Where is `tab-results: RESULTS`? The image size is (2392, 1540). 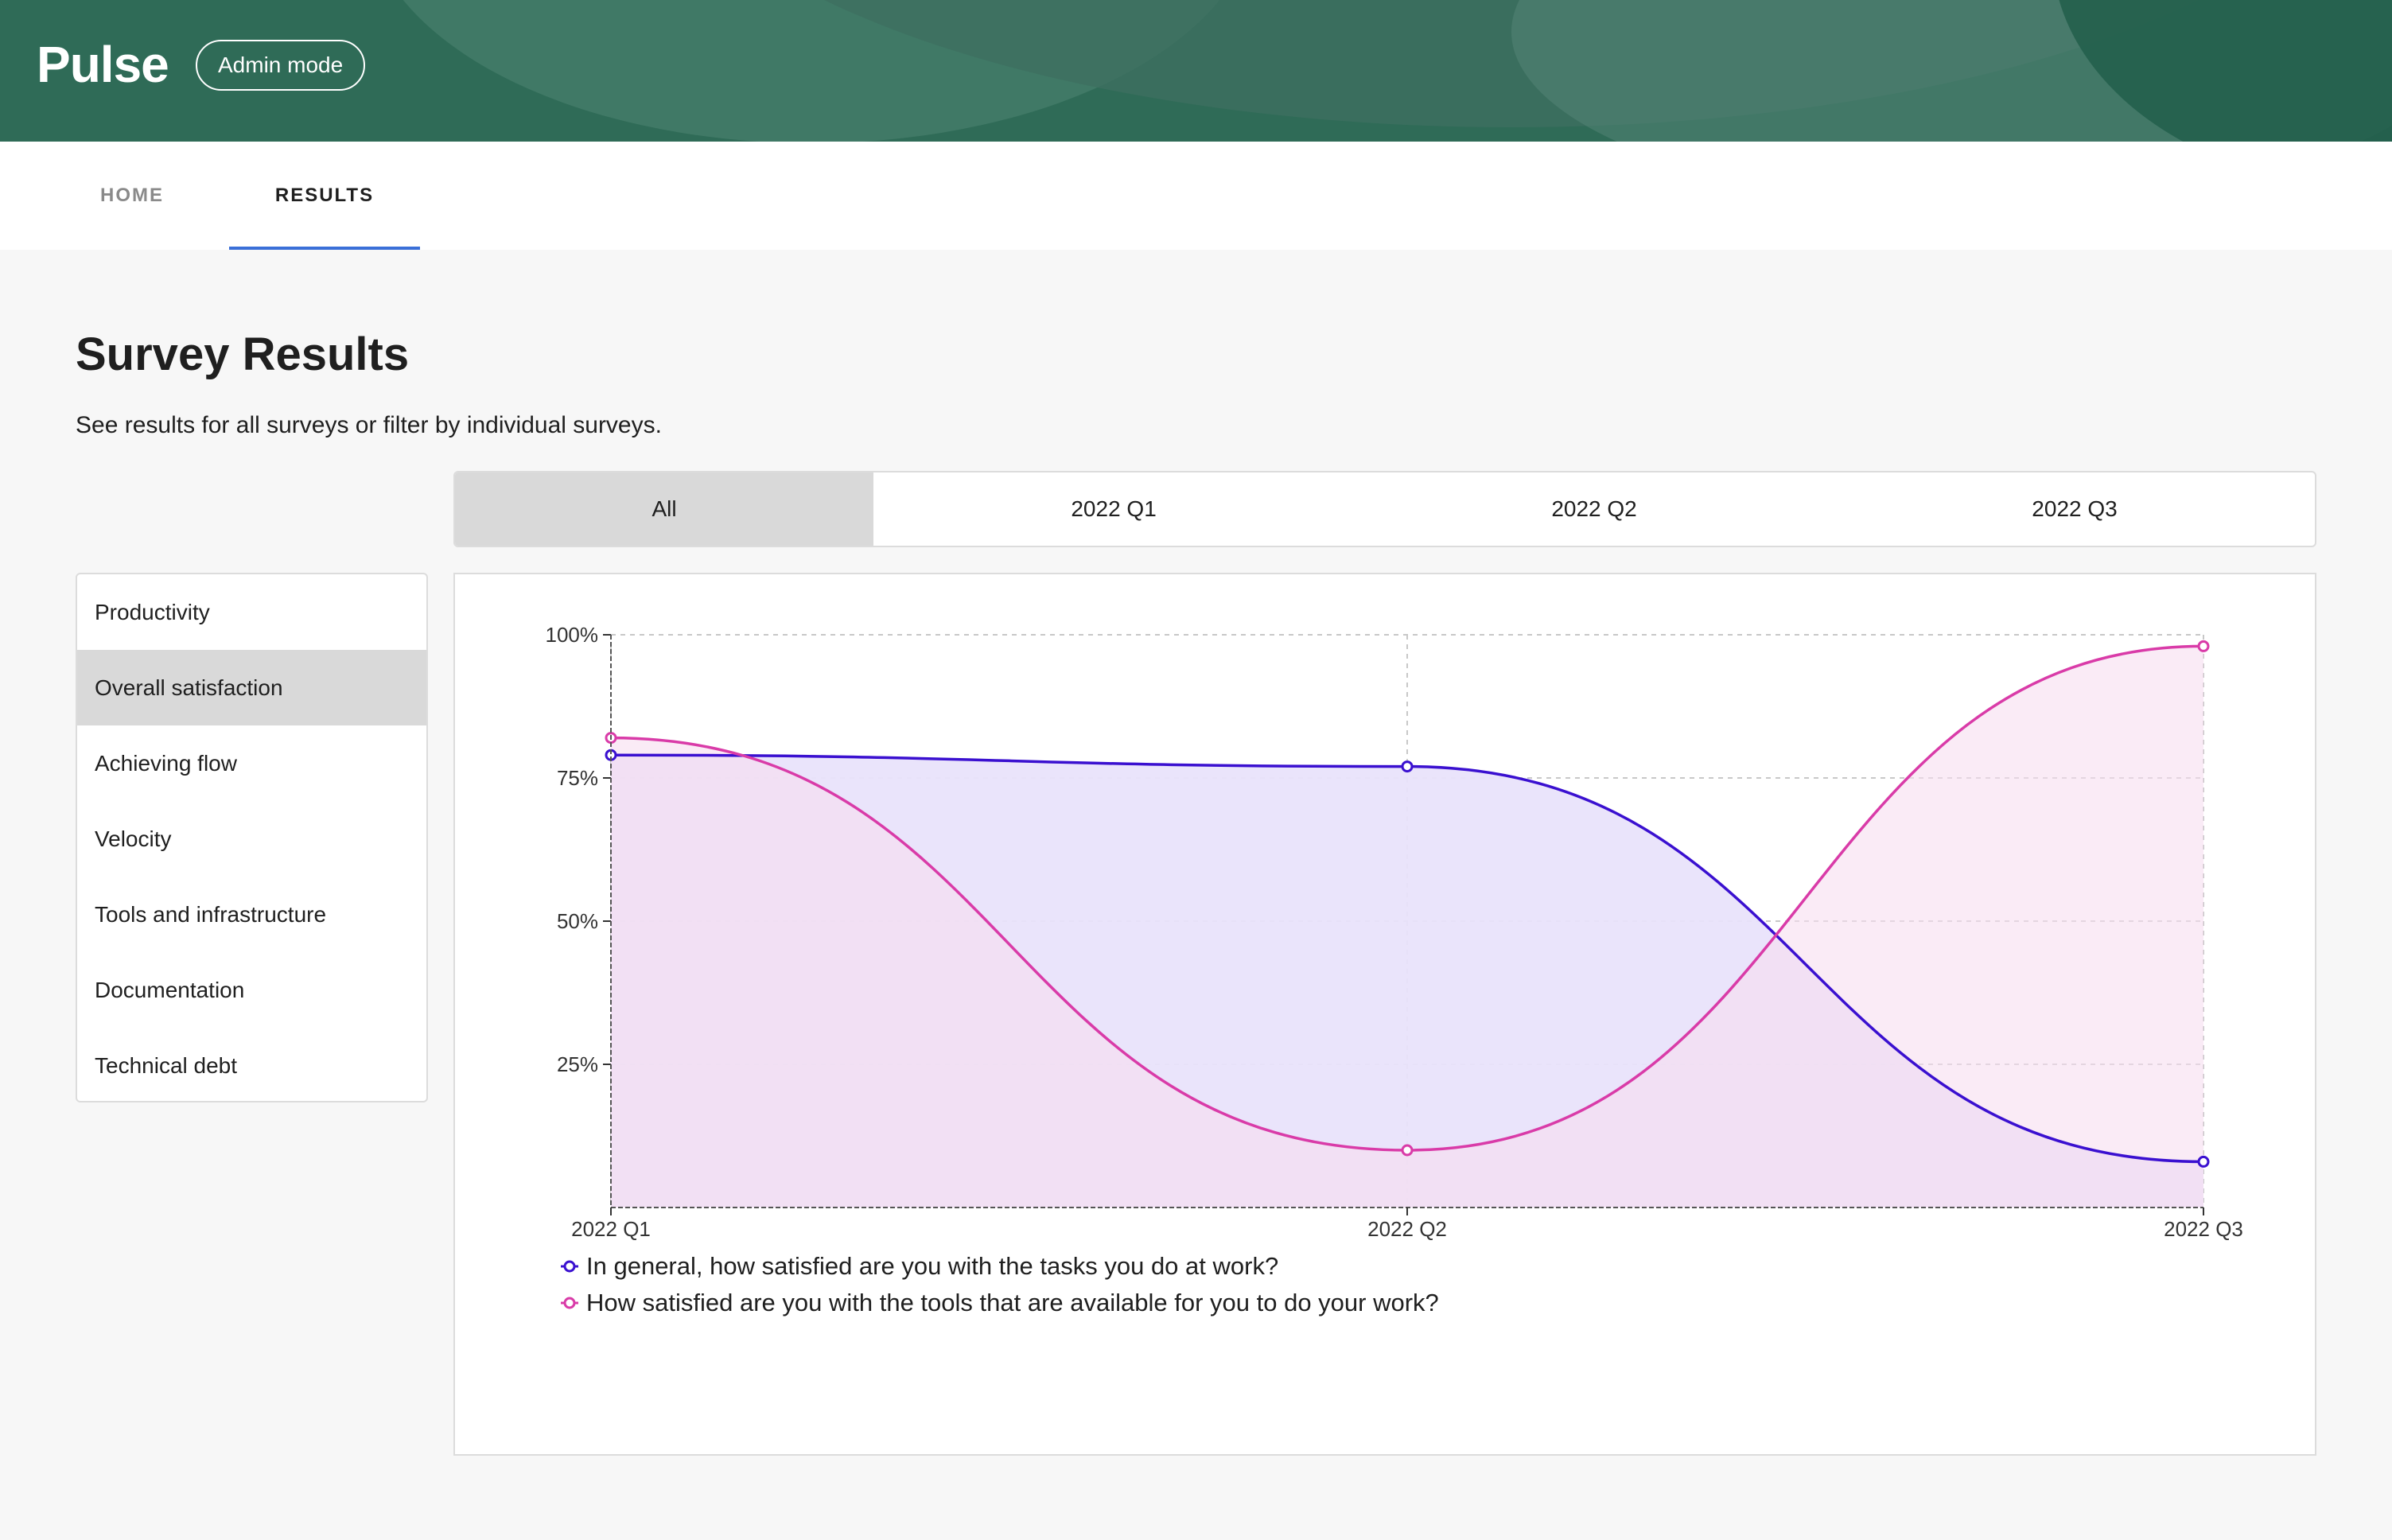 tab-results: RESULTS is located at coordinates (324, 196).